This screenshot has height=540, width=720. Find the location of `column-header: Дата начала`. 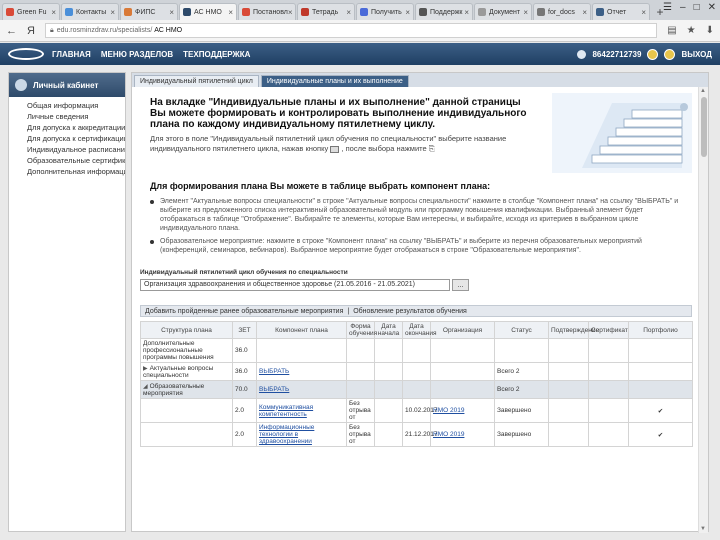

column-header: Дата начала is located at coordinates (388, 330).